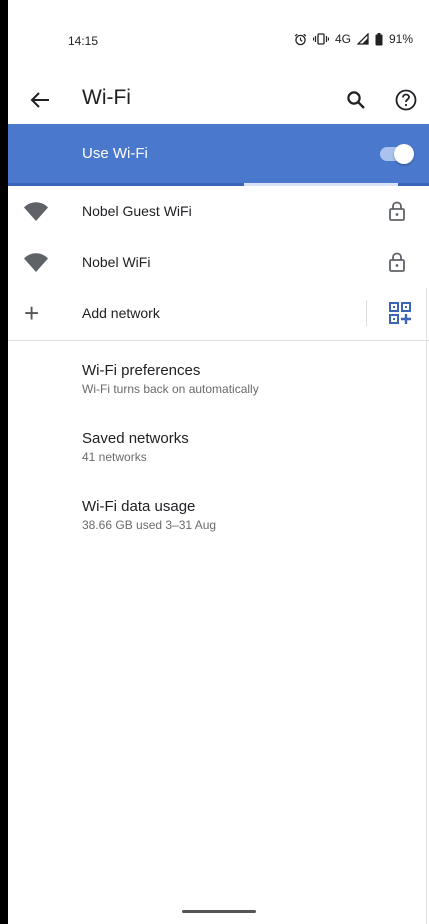 Image resolution: width=429 pixels, height=924 pixels. Describe the element at coordinates (400, 313) in the screenshot. I see `qr-code-scan-icon` at that location.